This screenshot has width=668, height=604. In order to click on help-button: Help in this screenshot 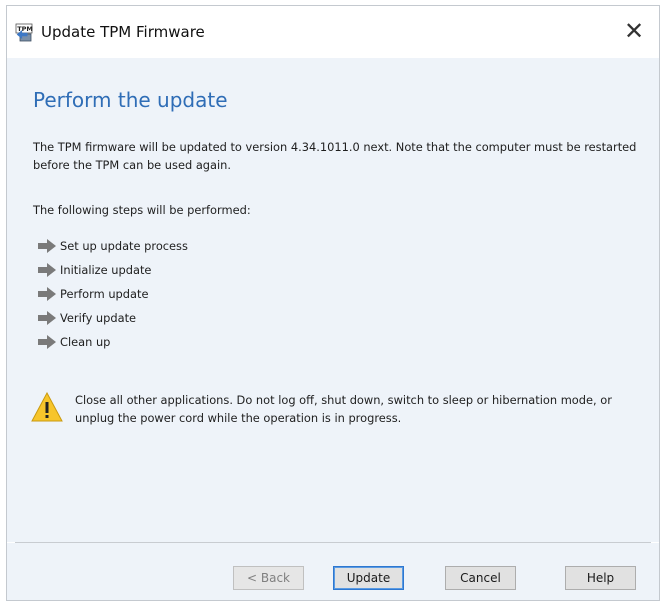, I will do `click(600, 578)`.